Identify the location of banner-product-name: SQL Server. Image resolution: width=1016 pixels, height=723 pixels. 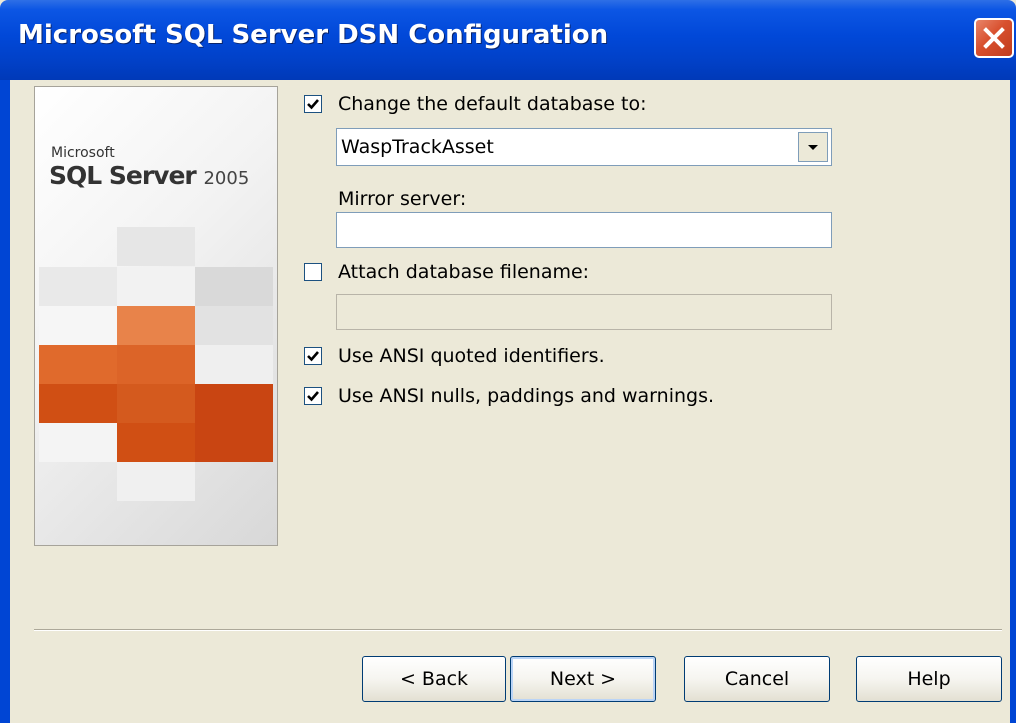
(123, 175).